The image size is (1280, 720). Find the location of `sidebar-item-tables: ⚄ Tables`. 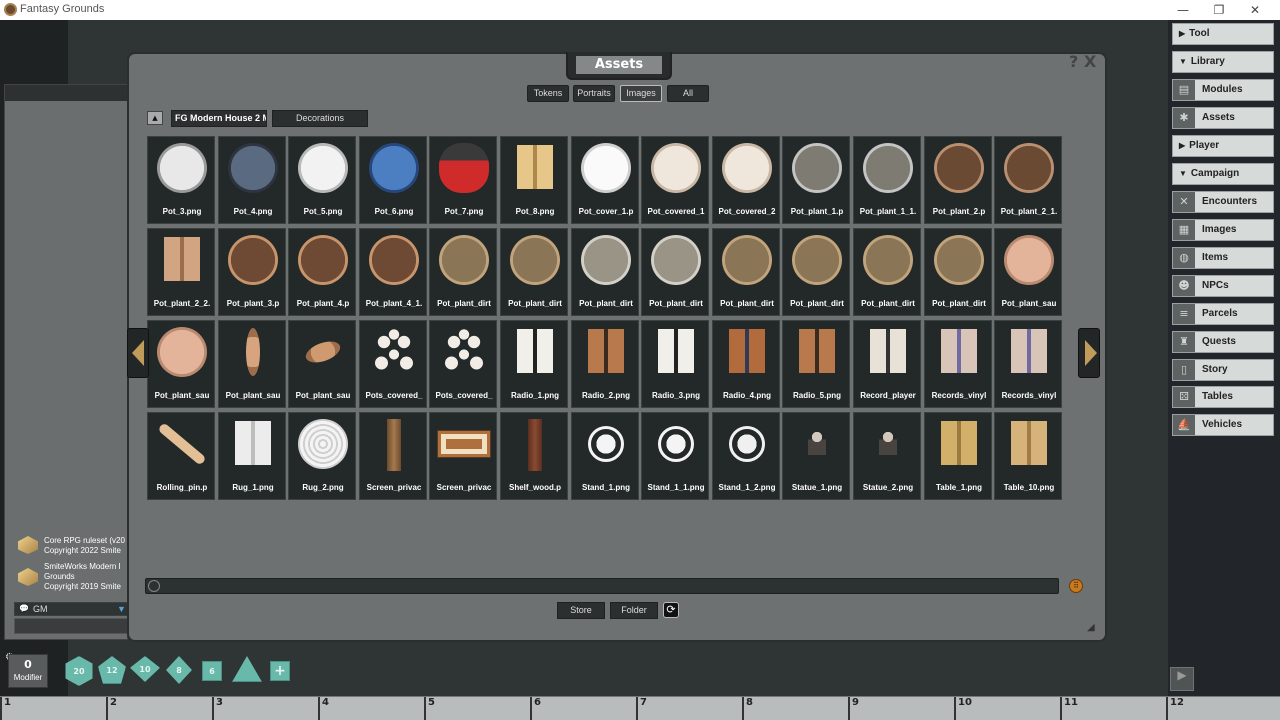

sidebar-item-tables: ⚄ Tables is located at coordinates (1223, 397).